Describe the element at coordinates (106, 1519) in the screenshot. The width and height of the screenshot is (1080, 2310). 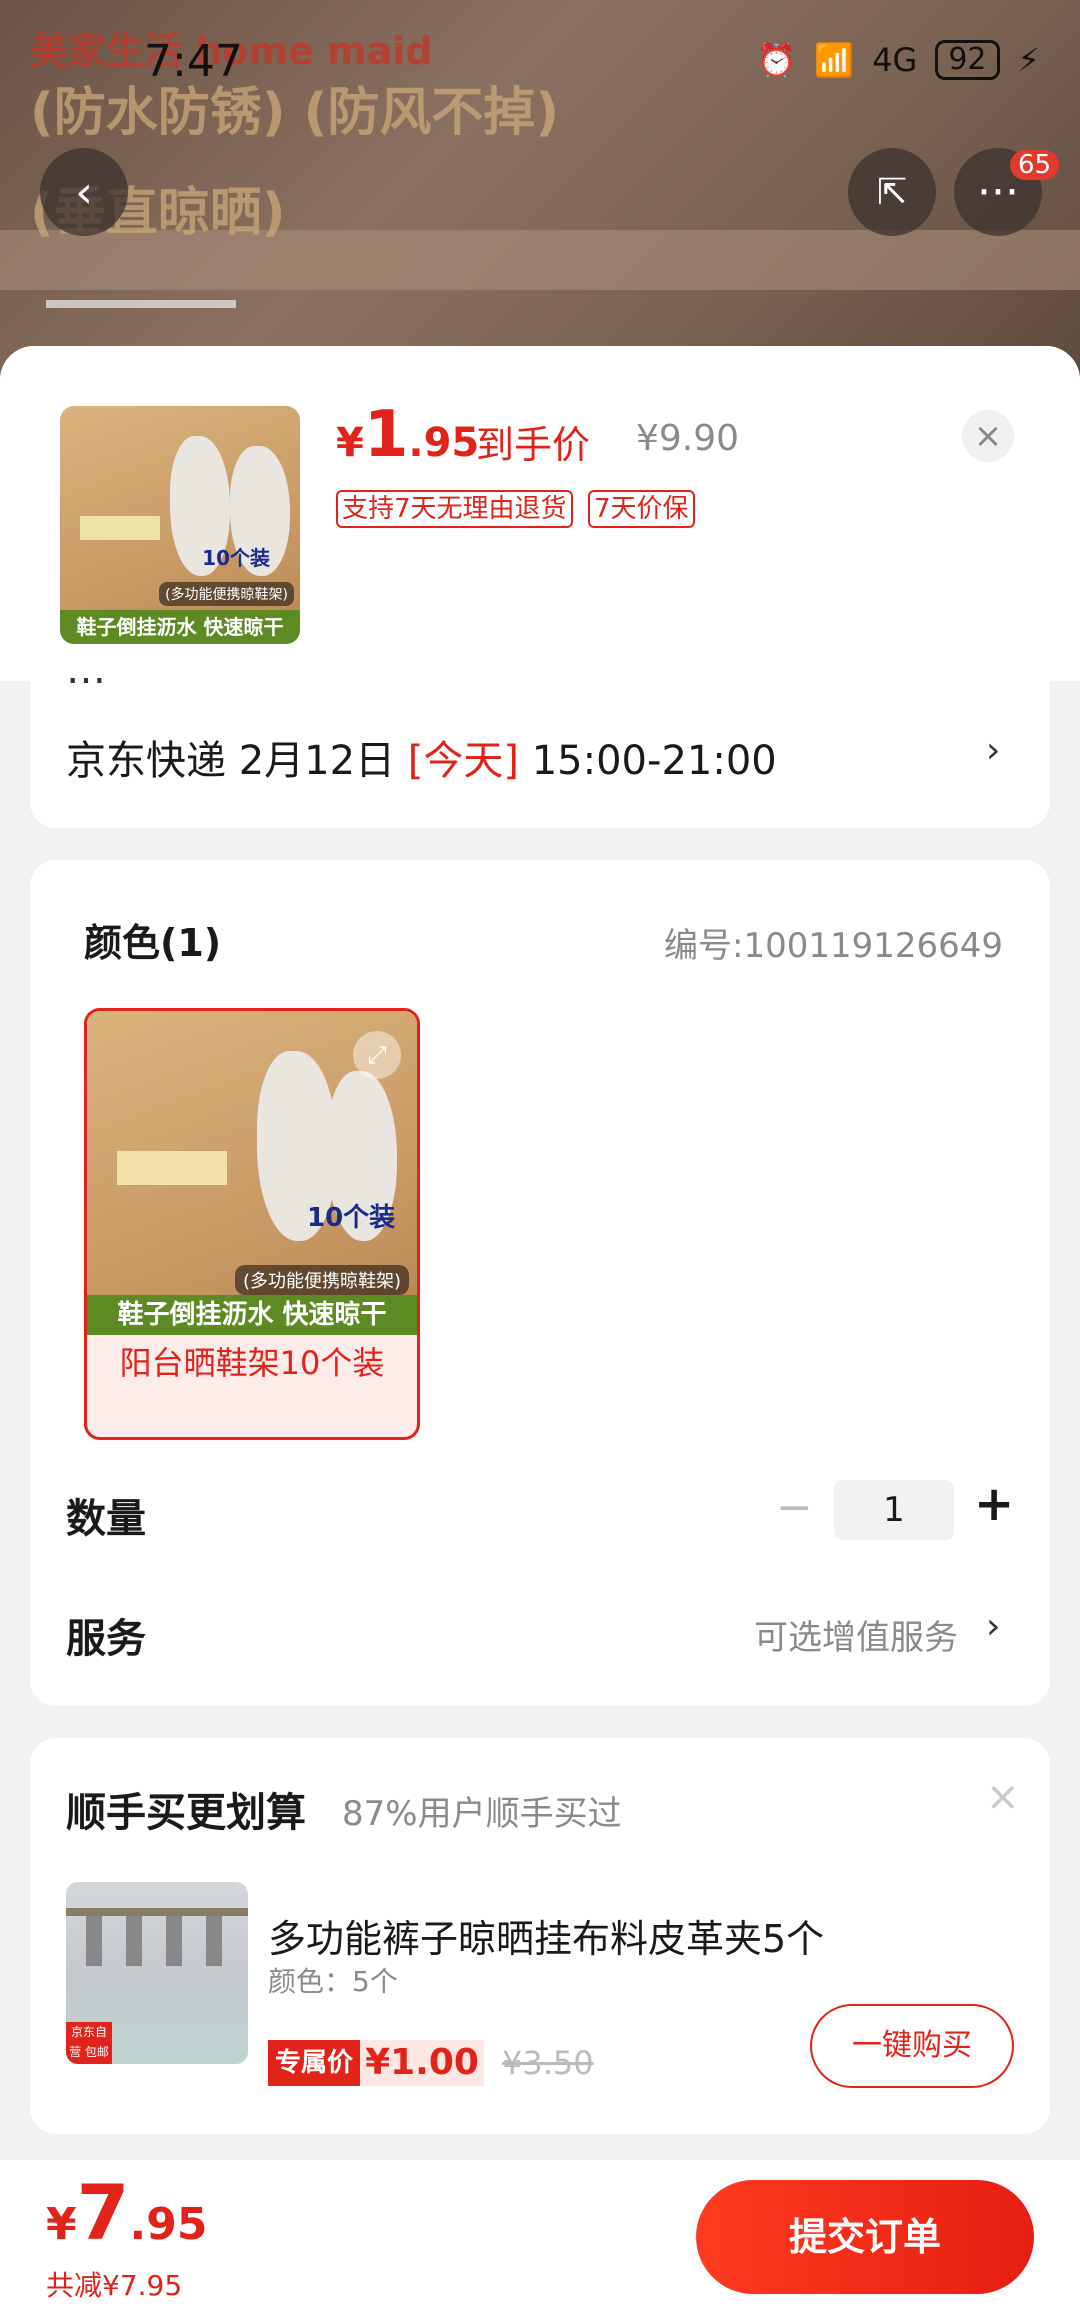
I see `quantity-label: 数量` at that location.